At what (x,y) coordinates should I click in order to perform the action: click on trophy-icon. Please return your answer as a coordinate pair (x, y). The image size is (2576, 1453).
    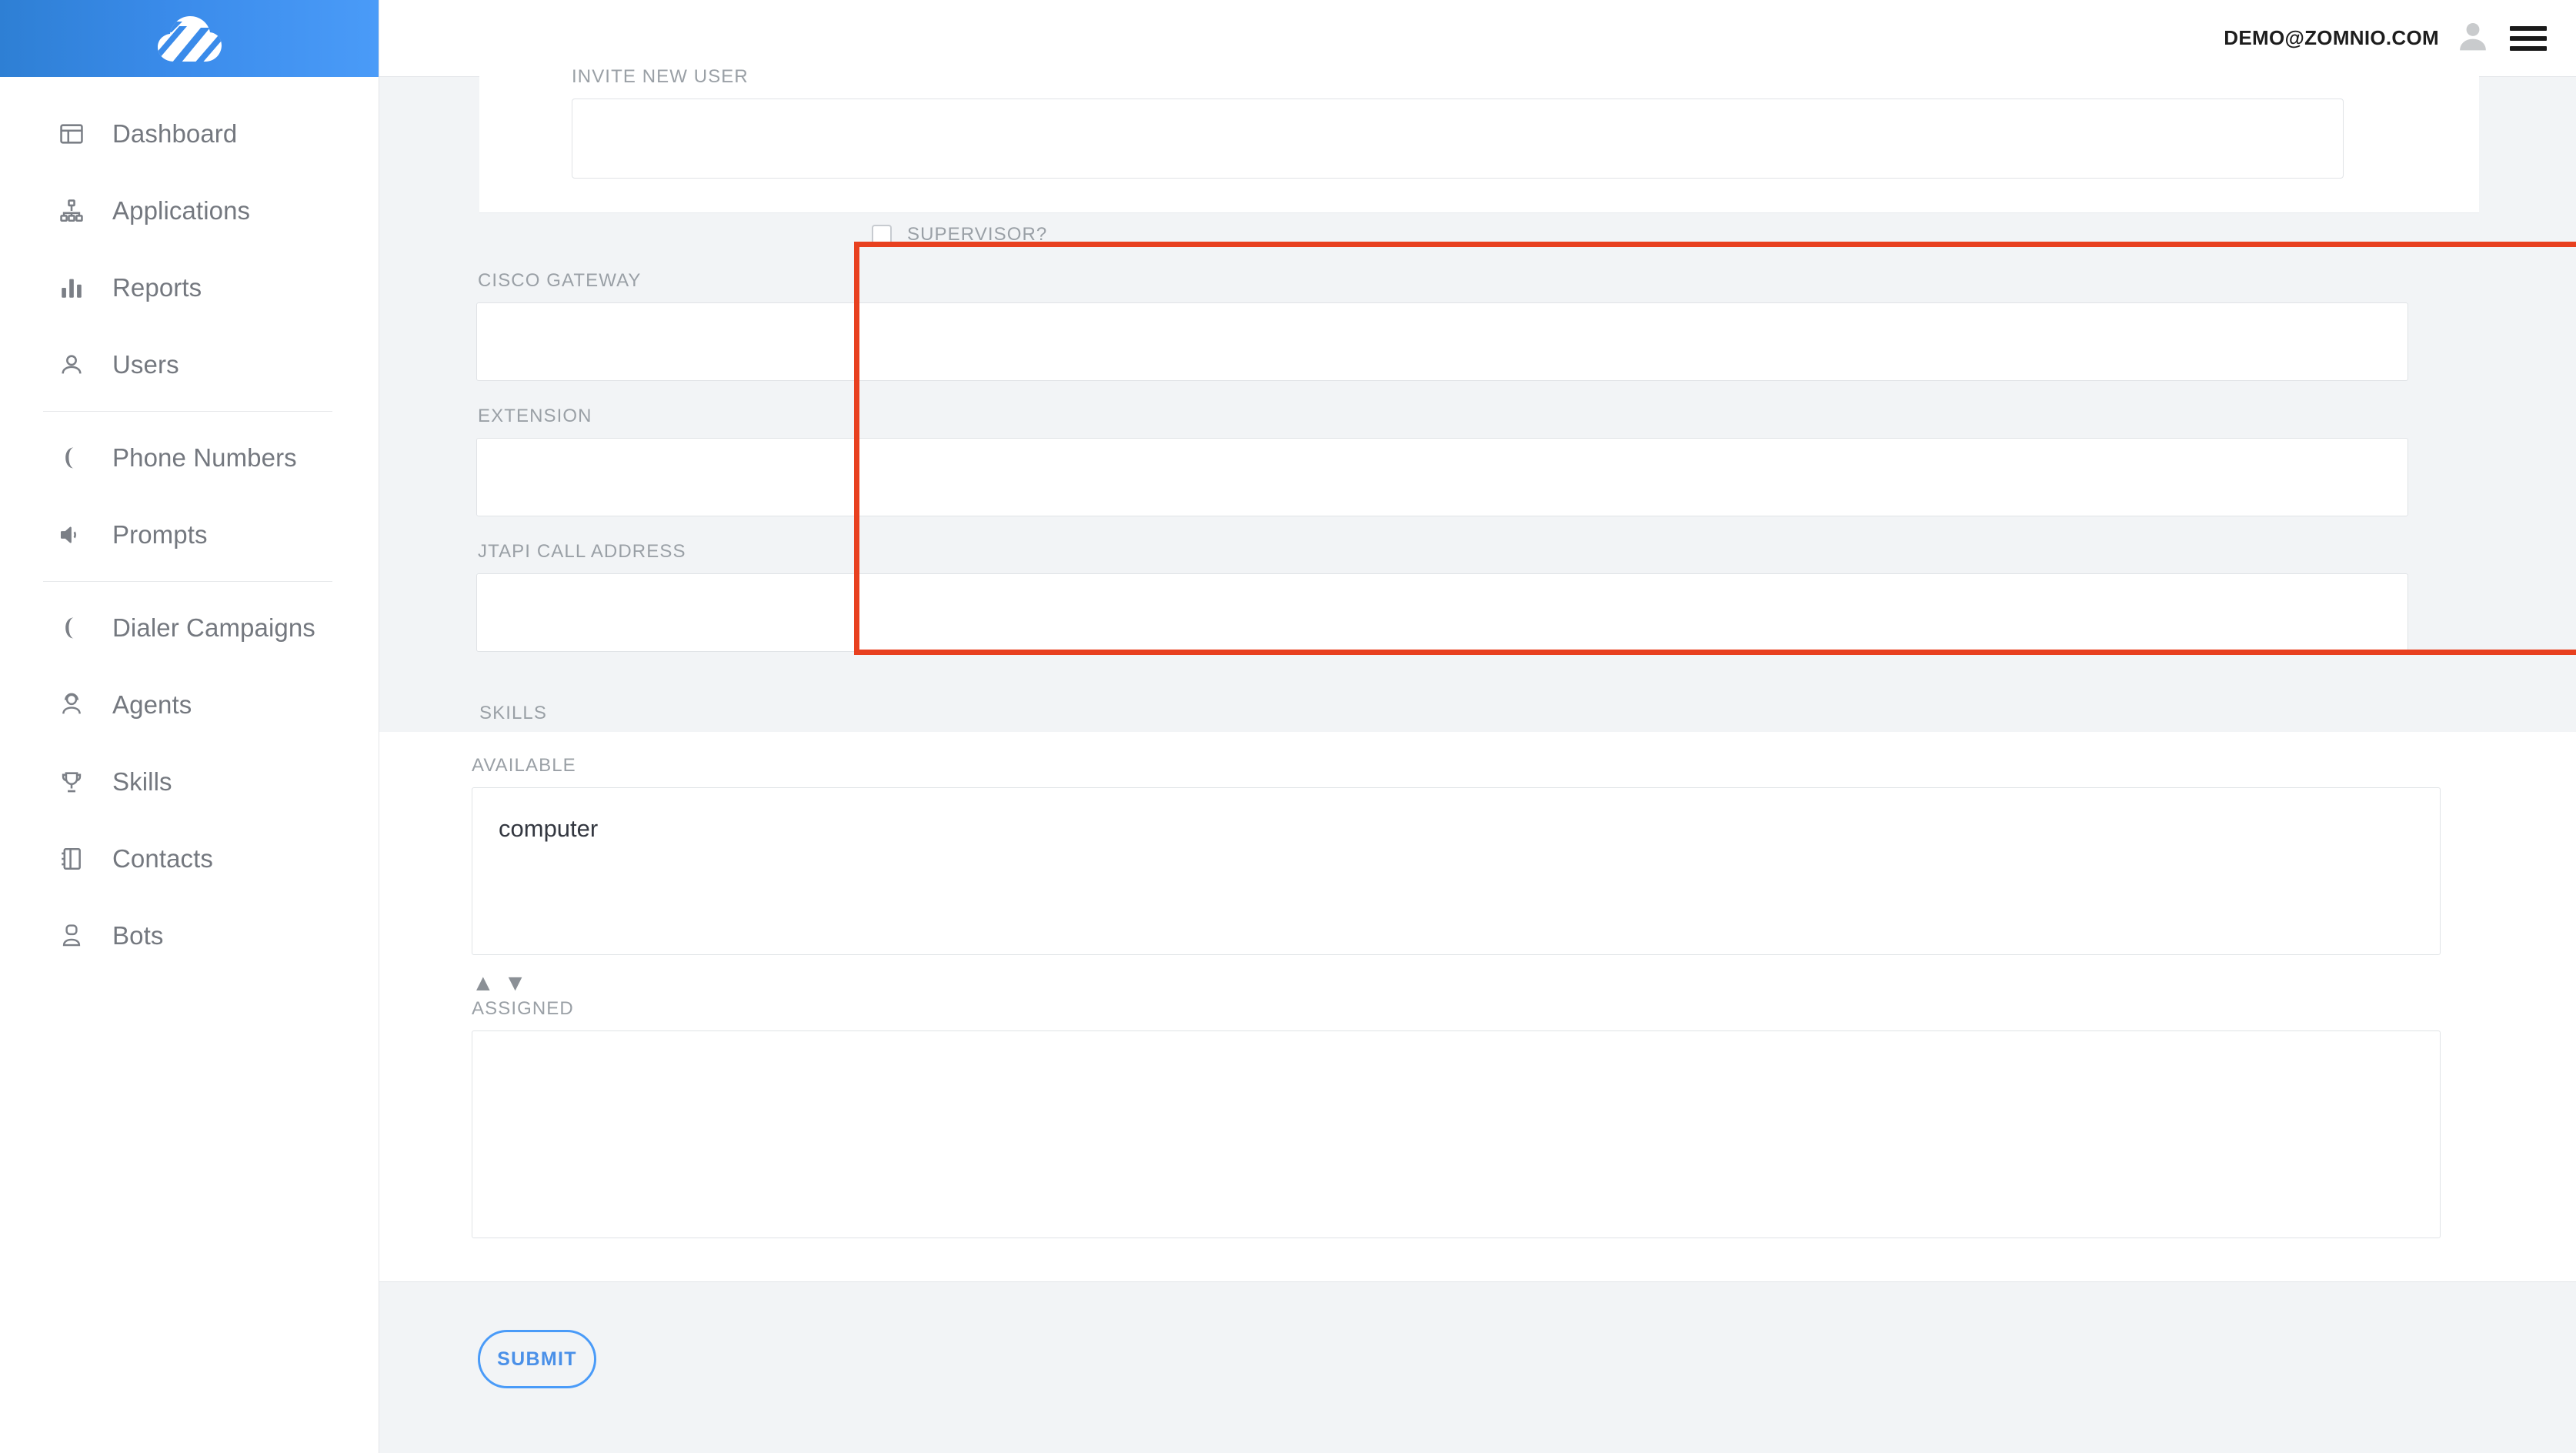
    Looking at the image, I should click on (76, 782).